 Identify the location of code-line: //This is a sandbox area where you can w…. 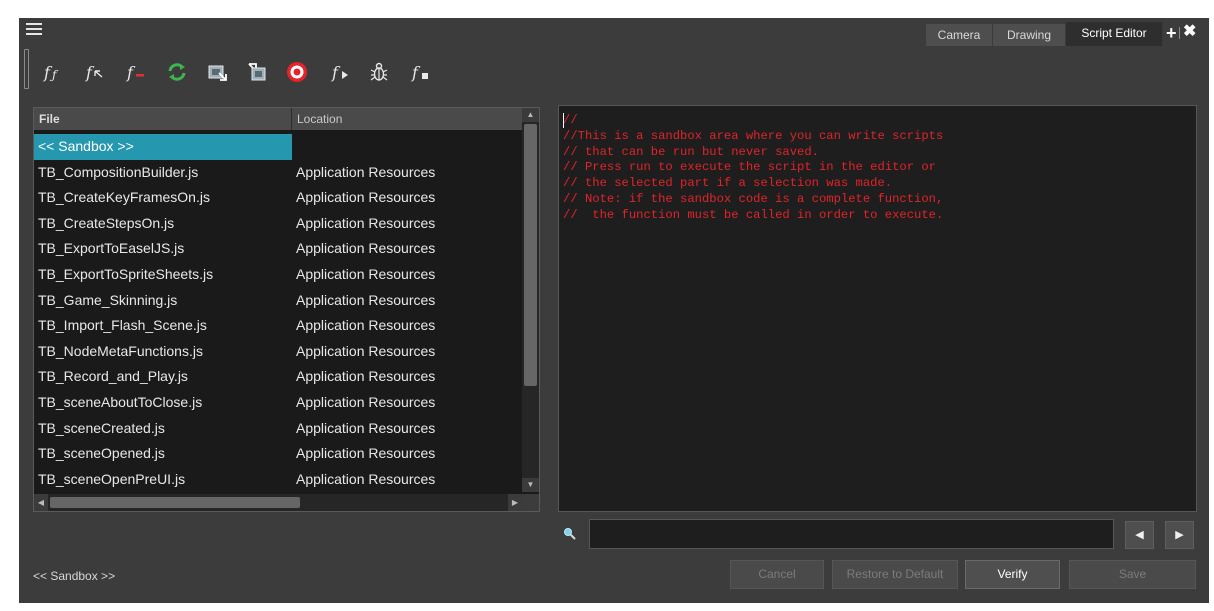
(753, 135).